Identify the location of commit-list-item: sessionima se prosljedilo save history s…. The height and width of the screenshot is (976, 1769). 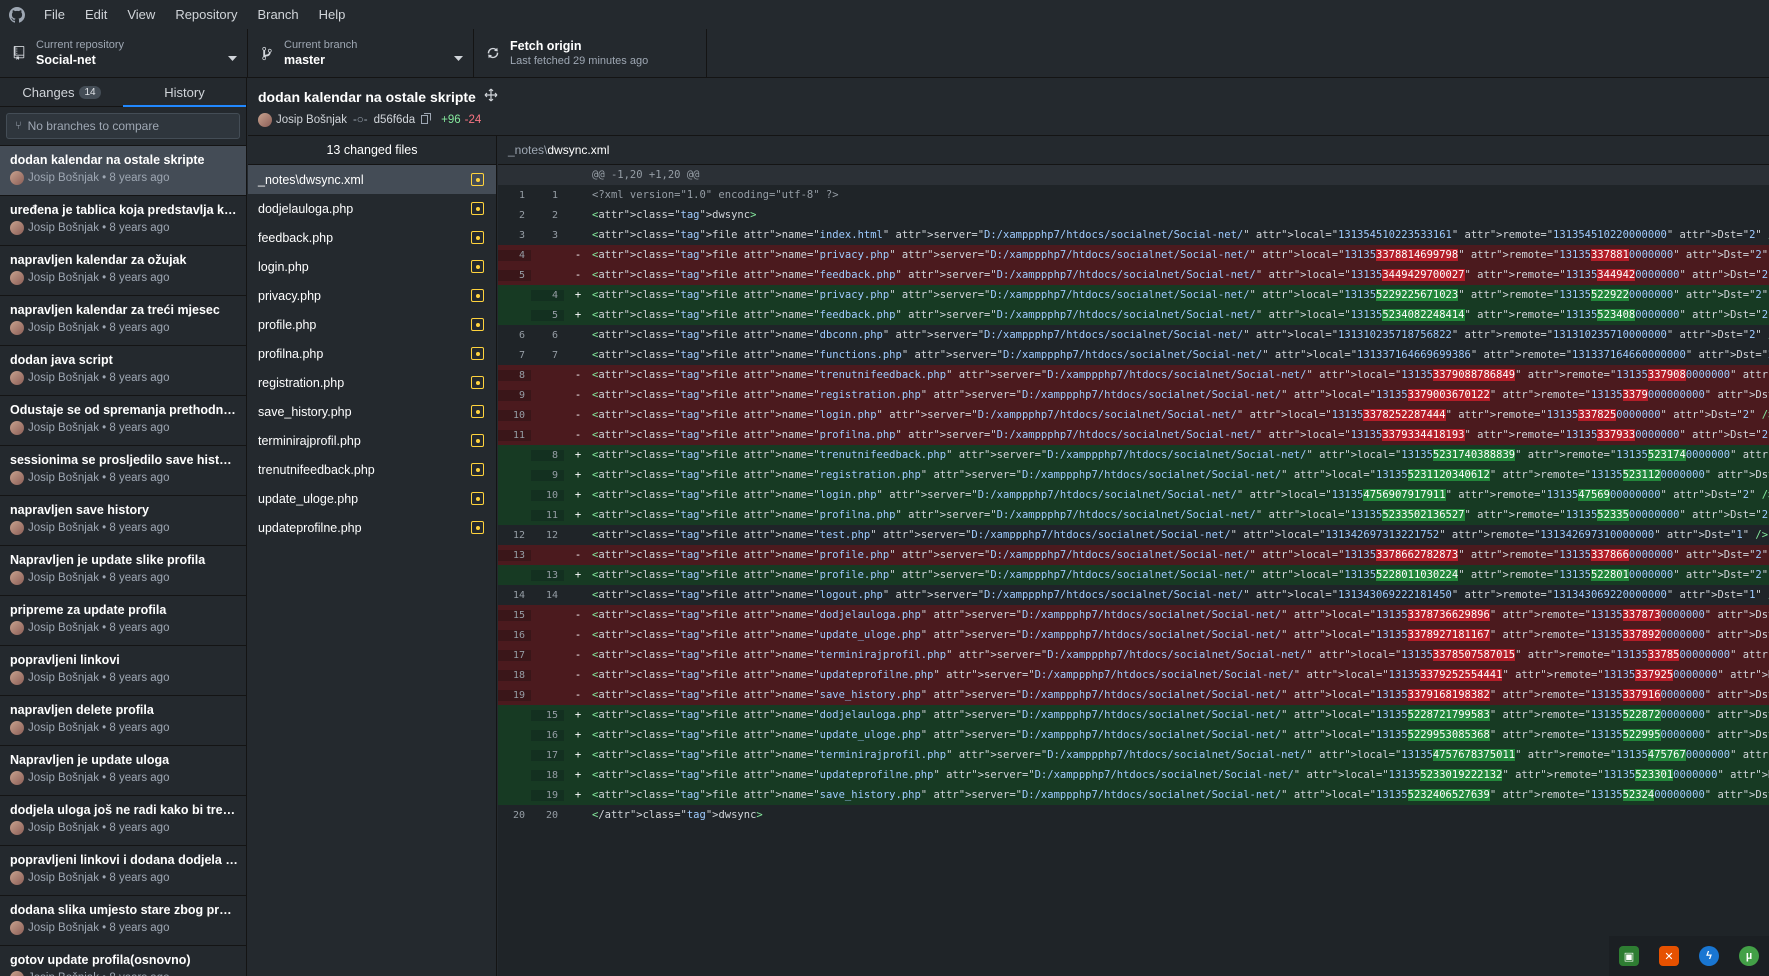
(123, 471).